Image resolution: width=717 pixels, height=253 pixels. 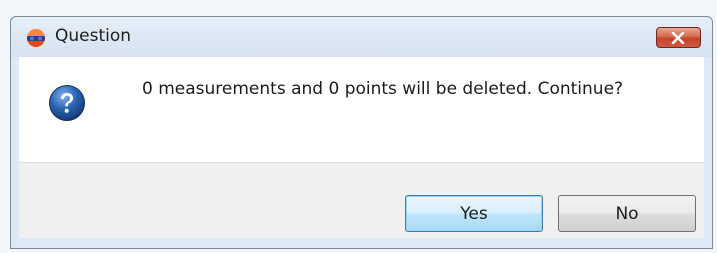 What do you see at coordinates (93, 36) in the screenshot?
I see `dialog-title: Question` at bounding box center [93, 36].